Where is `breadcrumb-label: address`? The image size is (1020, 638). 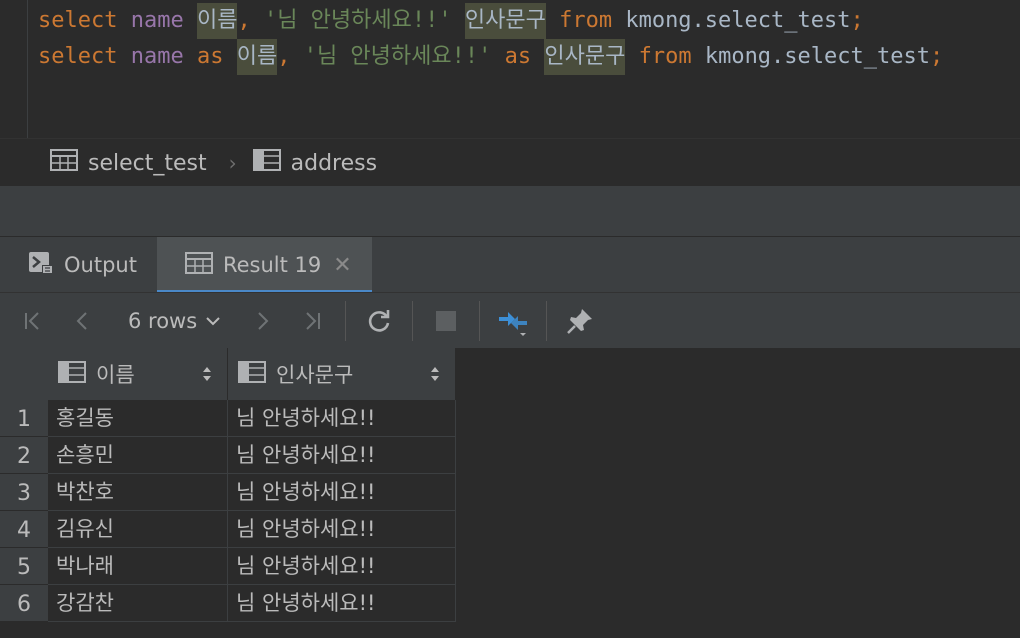
breadcrumb-label: address is located at coordinates (334, 163).